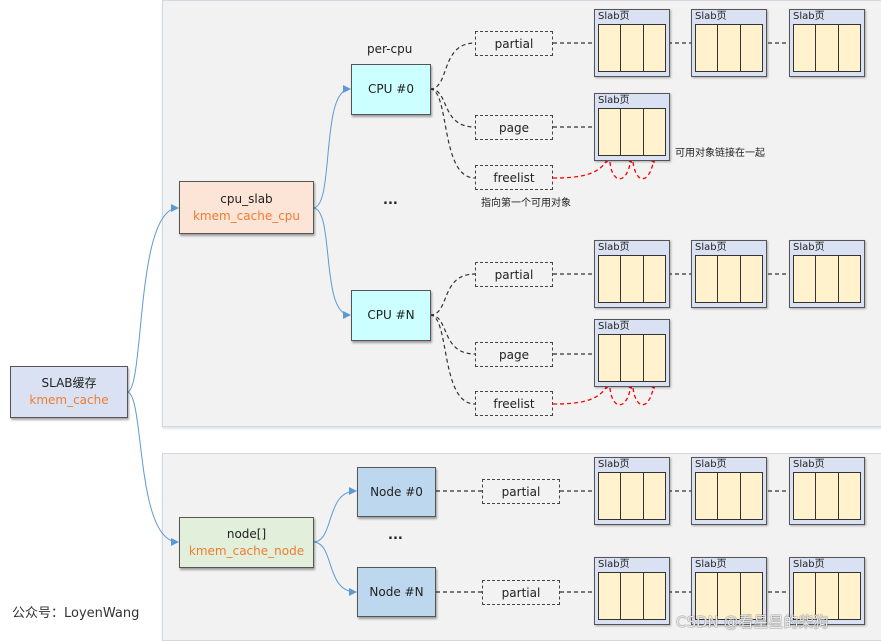 Image resolution: width=881 pixels, height=641 pixels. I want to click on slab-cache-title: SLAB缓存, so click(69, 383).